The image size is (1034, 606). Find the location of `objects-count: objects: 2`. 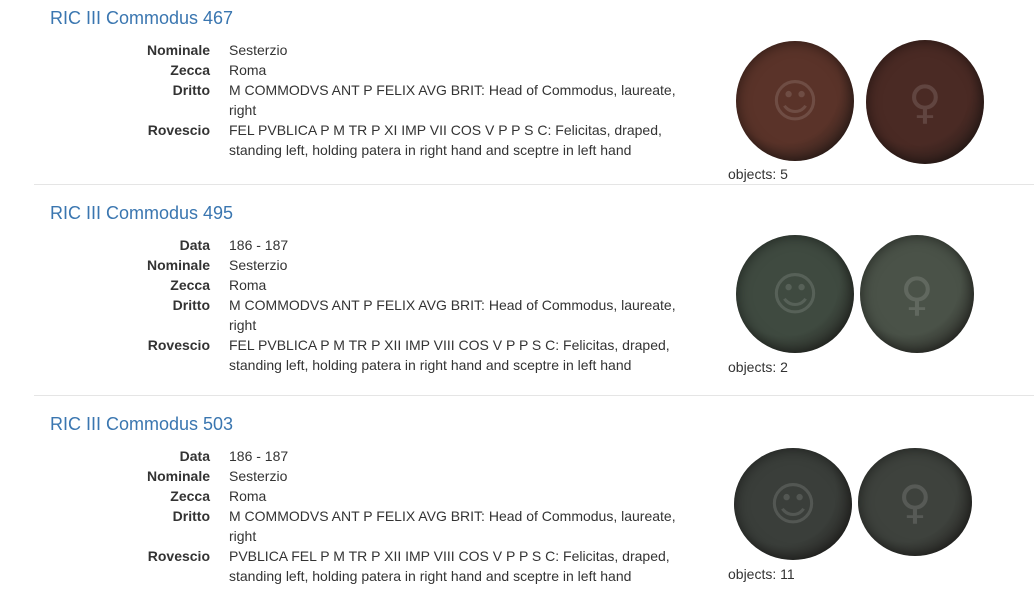

objects-count: objects: 2 is located at coordinates (758, 367).